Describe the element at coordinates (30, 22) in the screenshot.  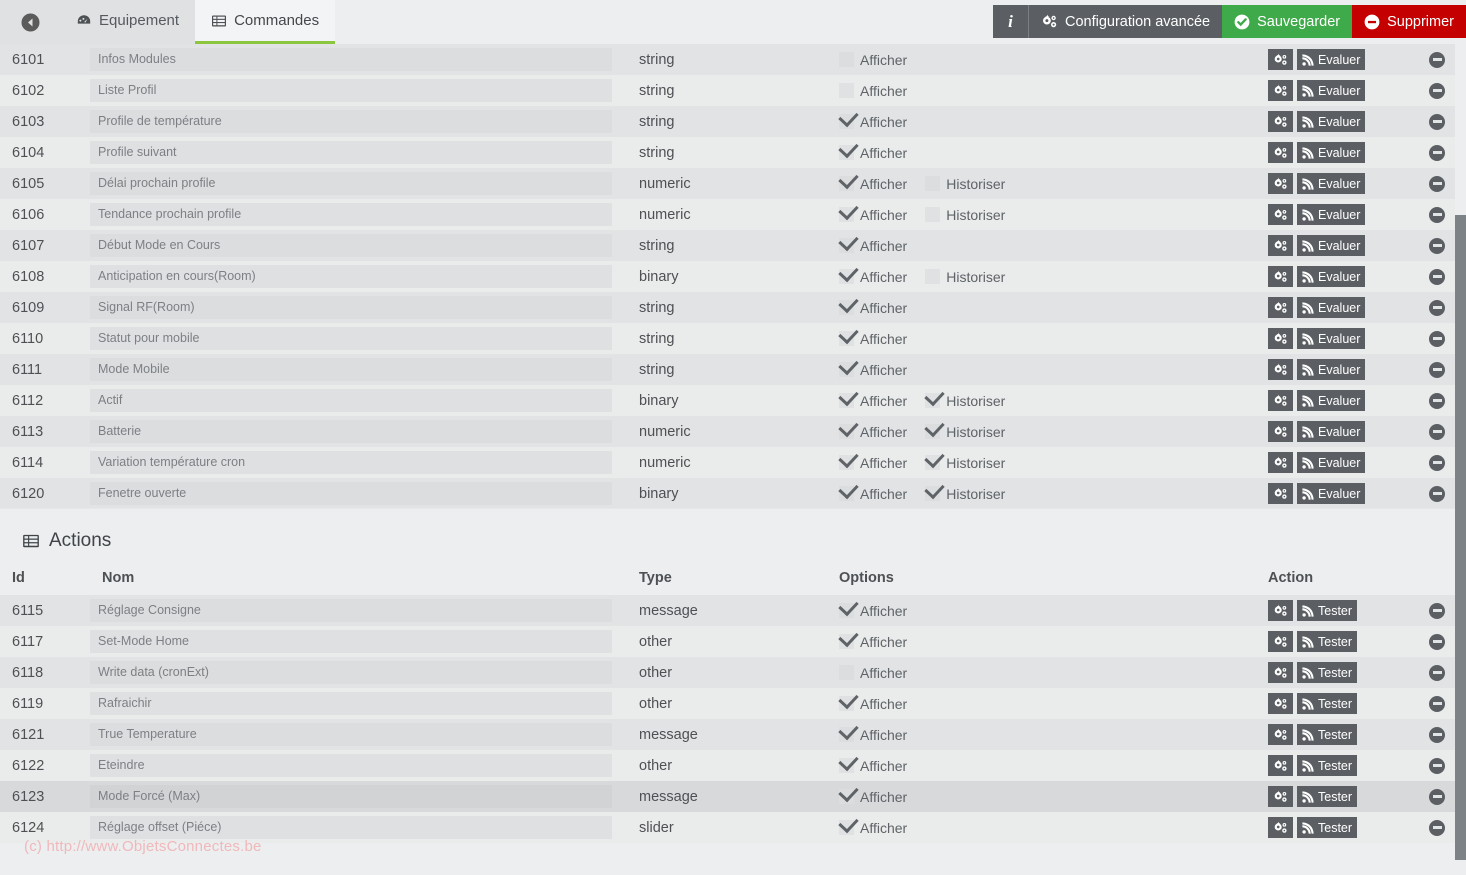
I see `back-button` at that location.